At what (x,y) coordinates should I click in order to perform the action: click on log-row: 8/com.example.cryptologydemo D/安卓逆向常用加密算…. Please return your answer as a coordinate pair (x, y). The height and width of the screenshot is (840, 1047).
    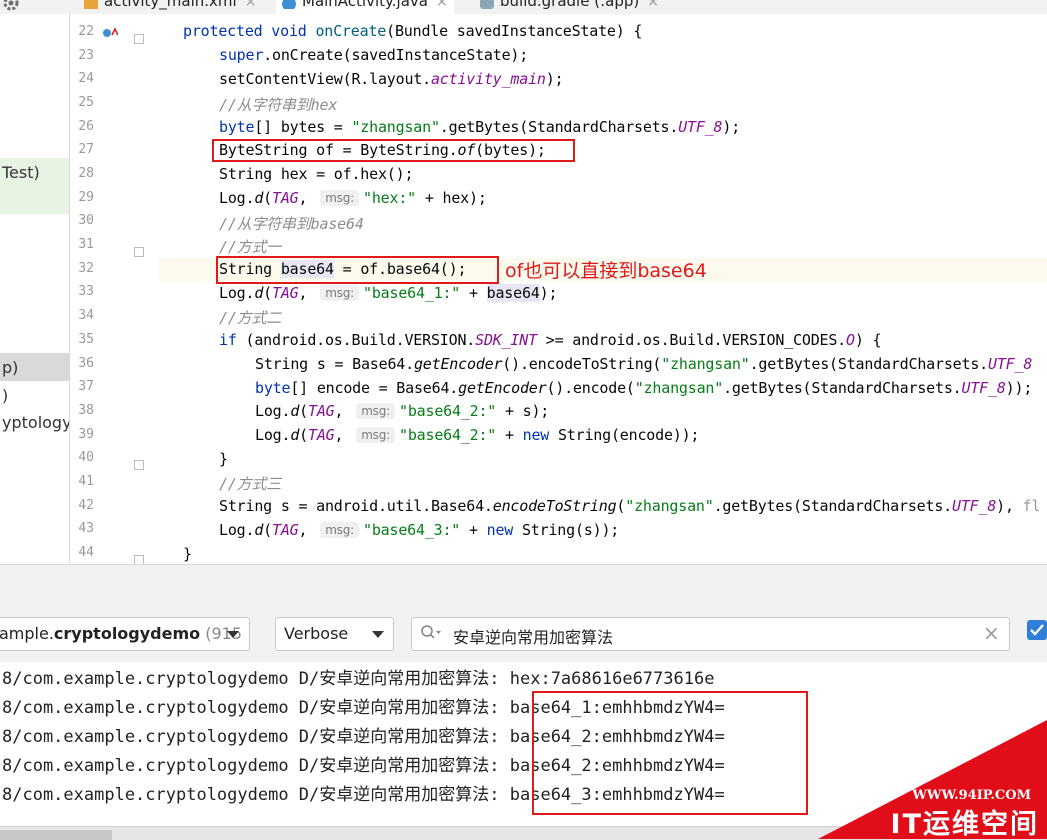
    Looking at the image, I should click on (358, 679).